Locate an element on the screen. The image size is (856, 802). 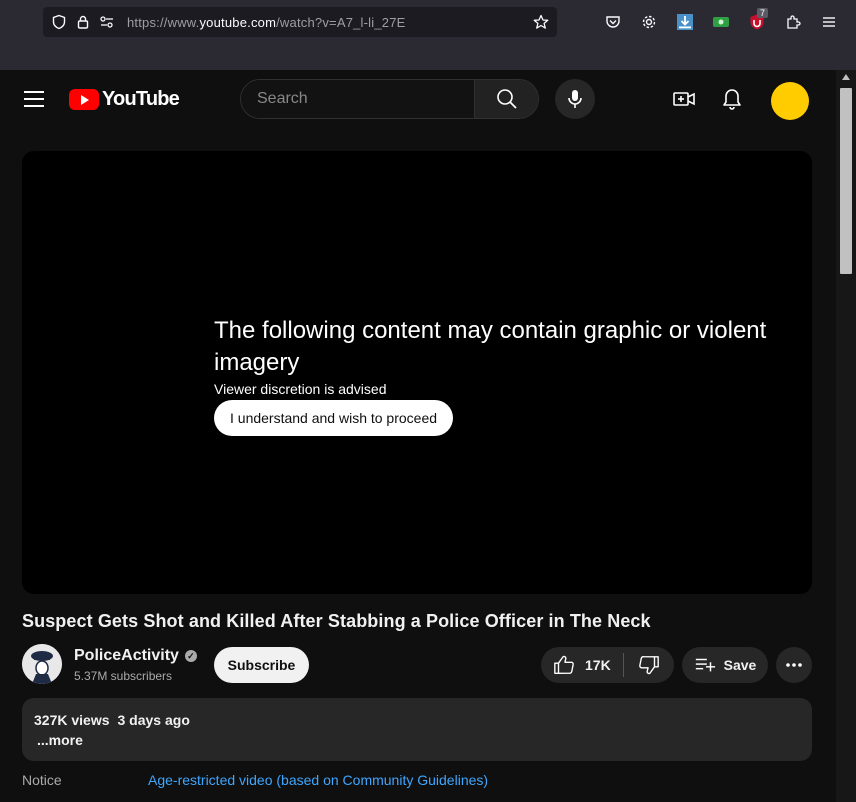
save-button: Save is located at coordinates (725, 665).